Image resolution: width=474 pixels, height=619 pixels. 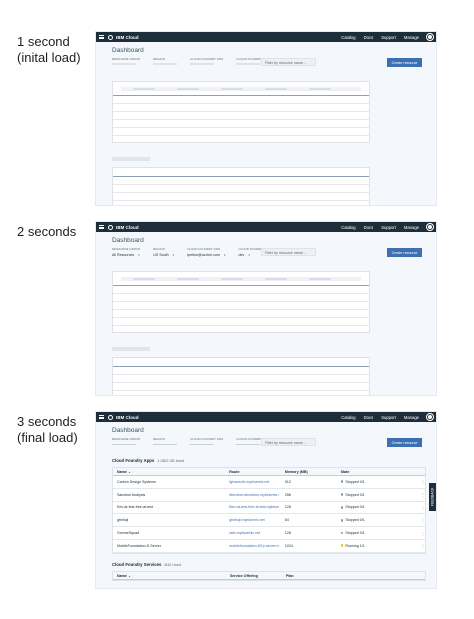 What do you see at coordinates (254, 533) in the screenshot?
I see `app-route-link: labs.mybluemix.net` at bounding box center [254, 533].